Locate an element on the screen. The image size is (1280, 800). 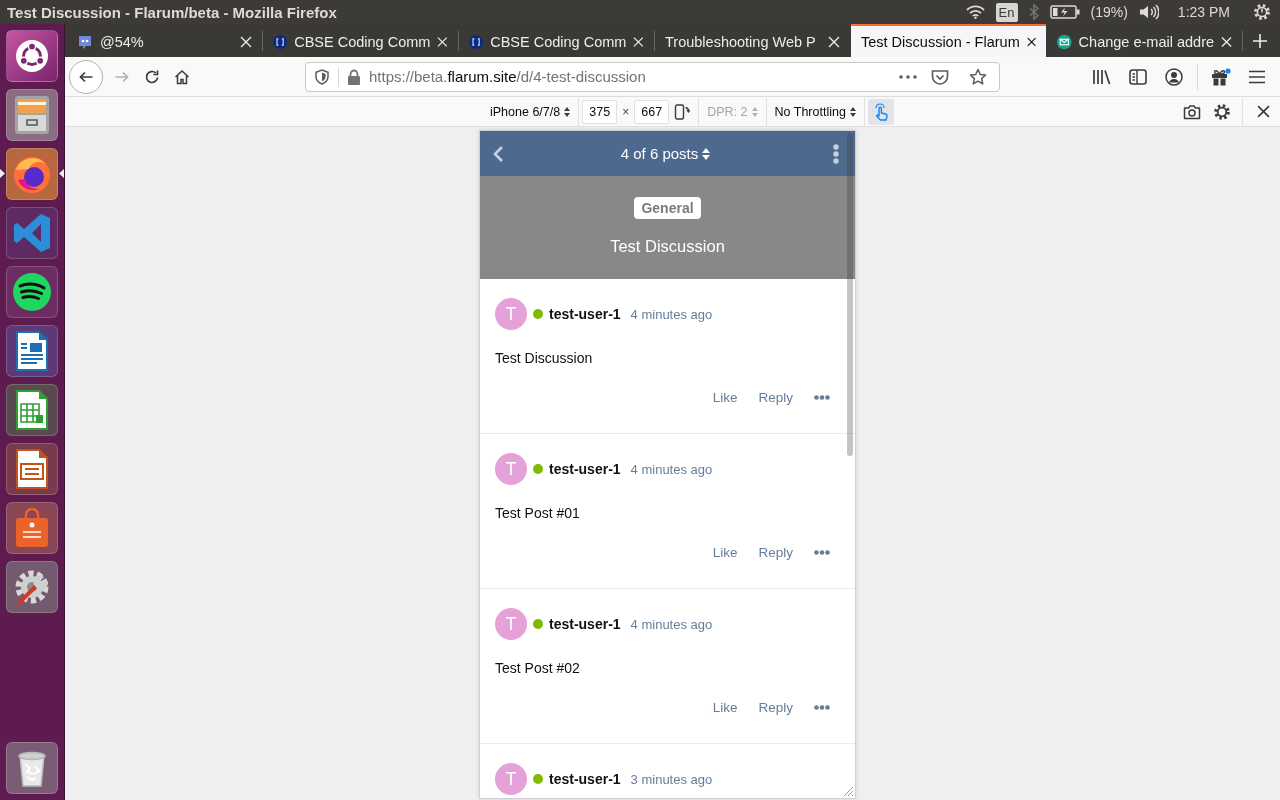
post-position-button: 4 of 6 posts is located at coordinates (665, 153).